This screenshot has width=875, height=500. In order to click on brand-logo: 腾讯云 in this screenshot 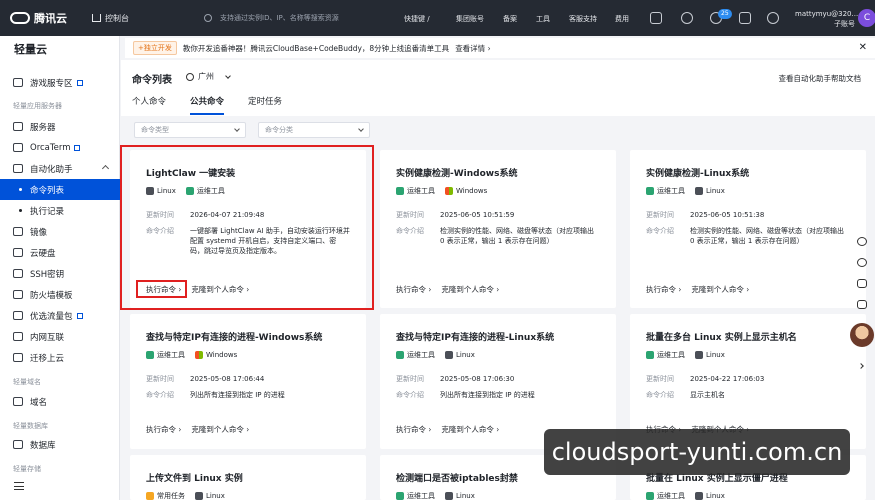, I will do `click(51, 18)`.